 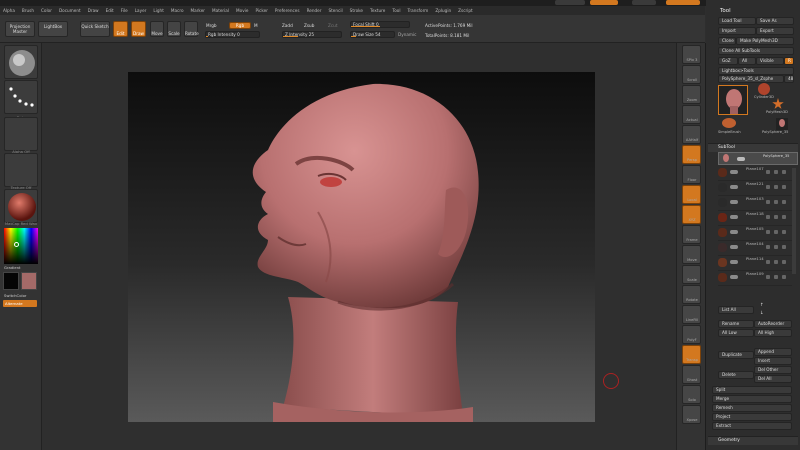 I want to click on subtool-scrollbar, so click(x=794, y=221).